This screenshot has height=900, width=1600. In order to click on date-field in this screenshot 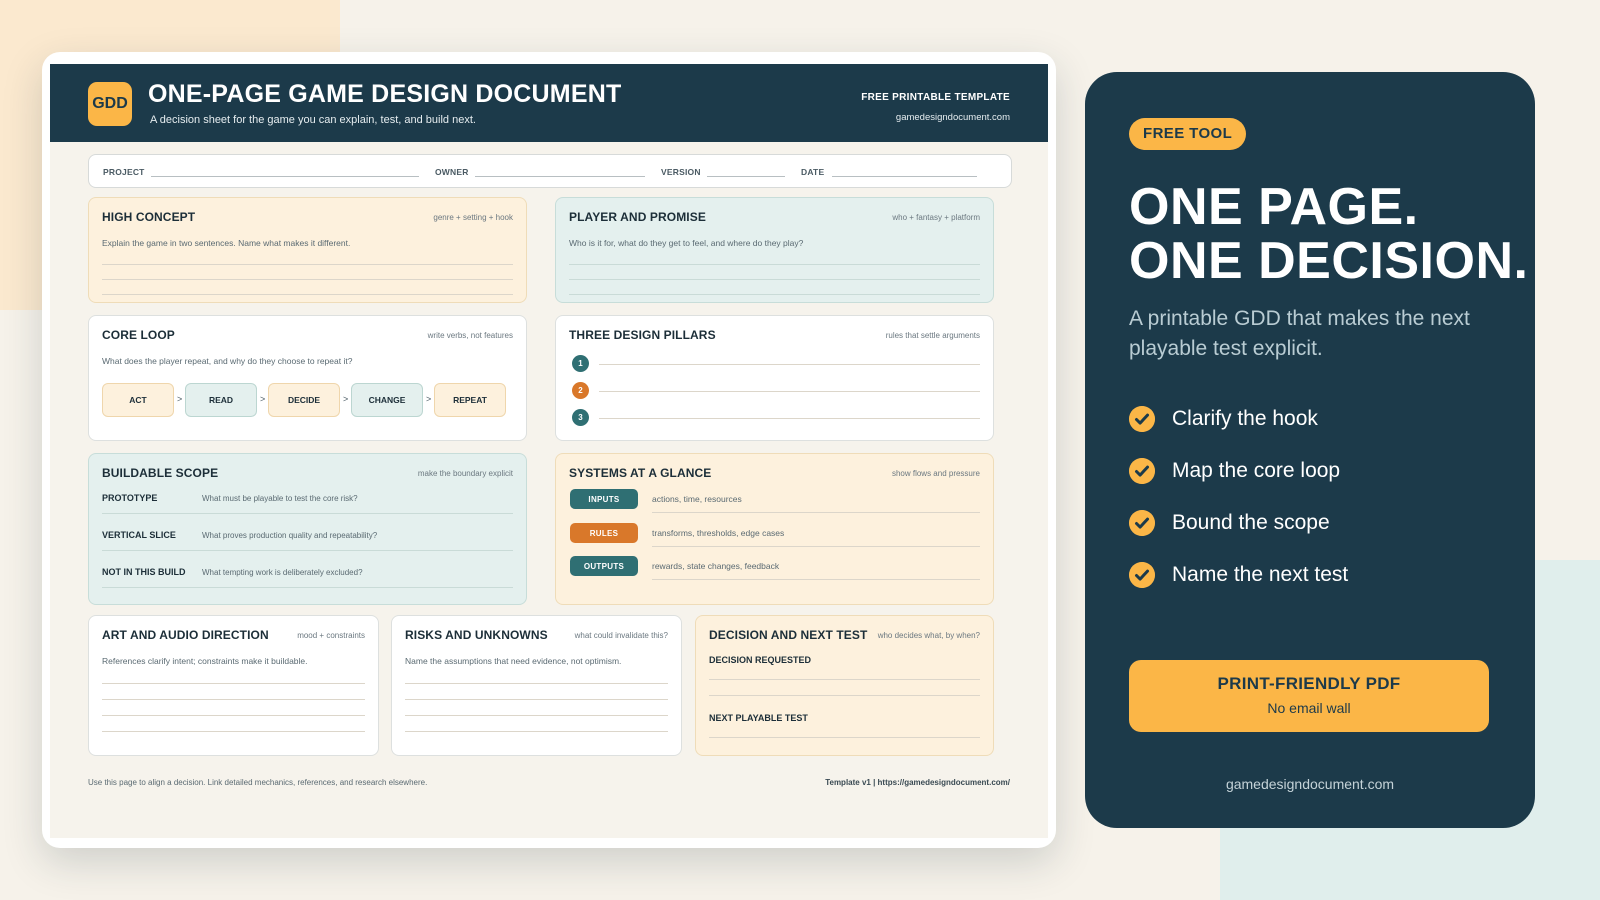, I will do `click(904, 176)`.